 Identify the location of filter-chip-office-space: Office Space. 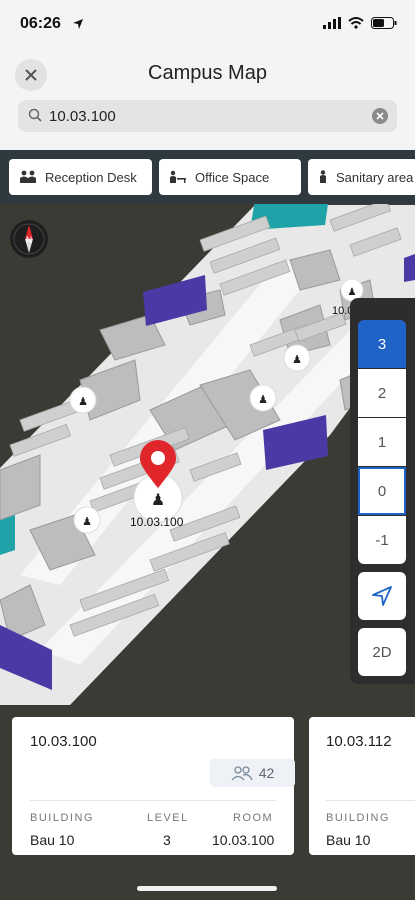
(230, 177).